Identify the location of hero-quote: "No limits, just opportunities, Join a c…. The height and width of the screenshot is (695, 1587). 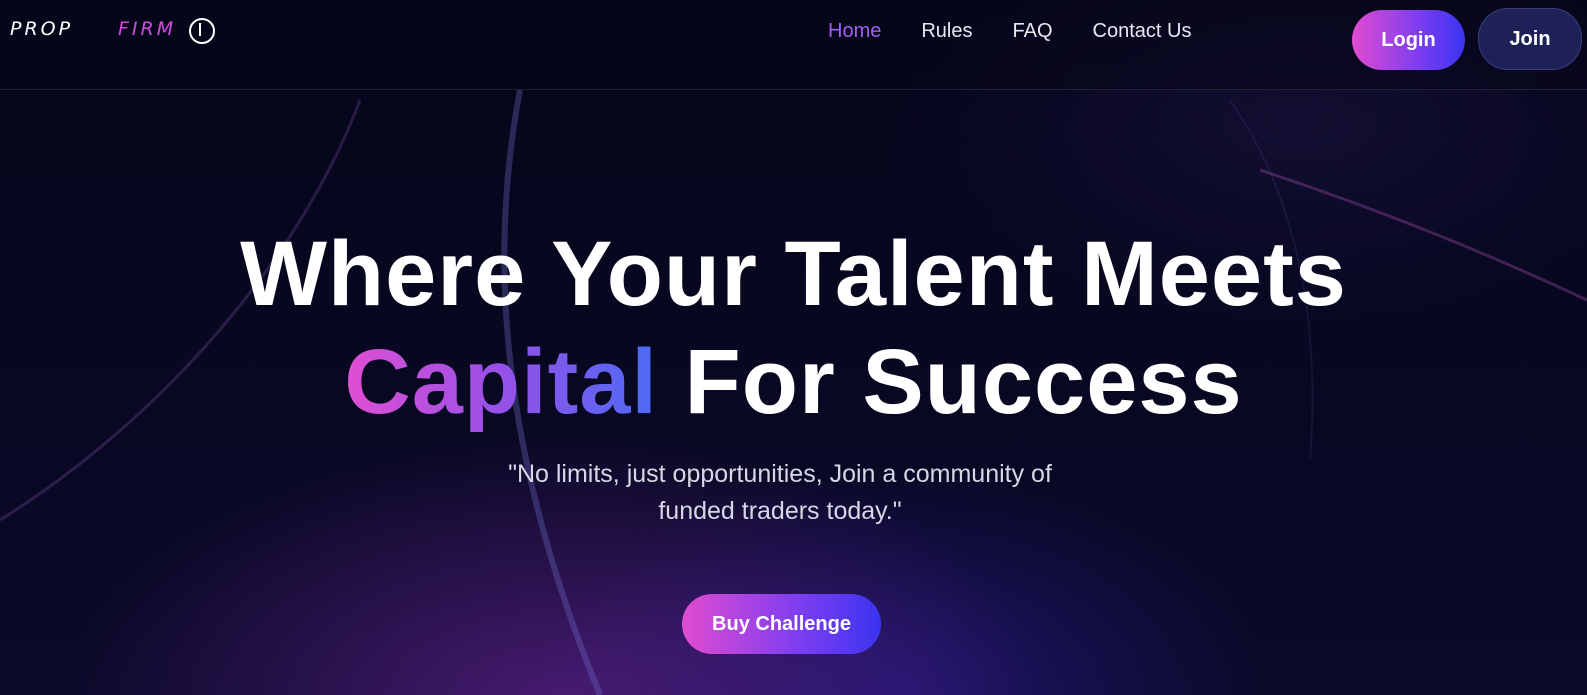
(780, 492).